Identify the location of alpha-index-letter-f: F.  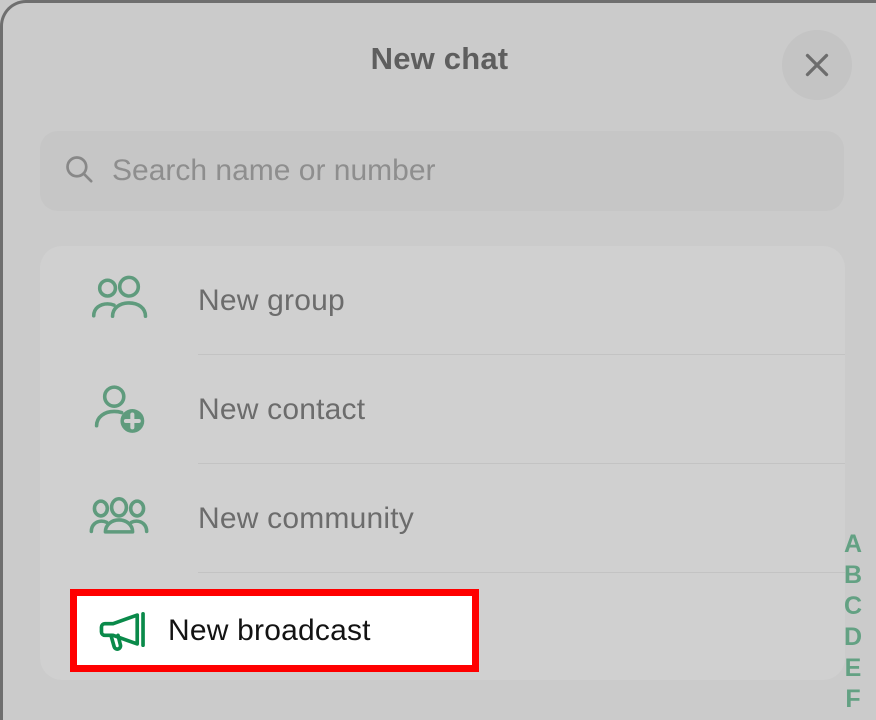
(852, 699).